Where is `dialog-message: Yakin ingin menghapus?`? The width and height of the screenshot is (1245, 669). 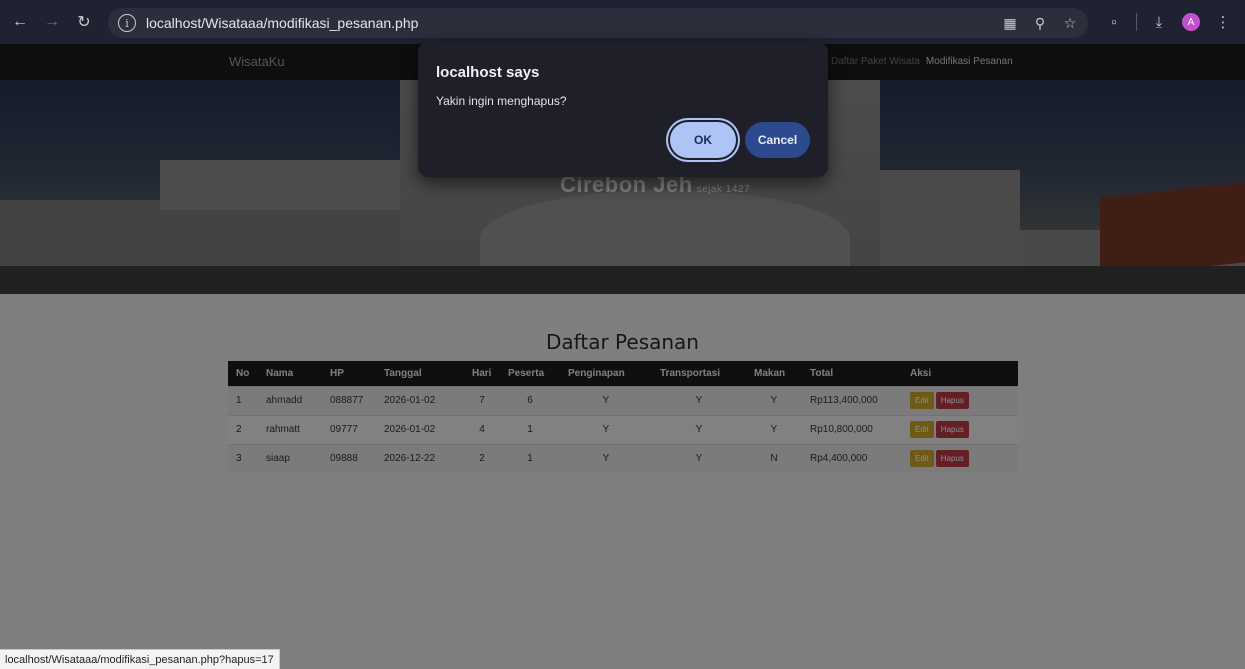 dialog-message: Yakin ingin menghapus? is located at coordinates (501, 101).